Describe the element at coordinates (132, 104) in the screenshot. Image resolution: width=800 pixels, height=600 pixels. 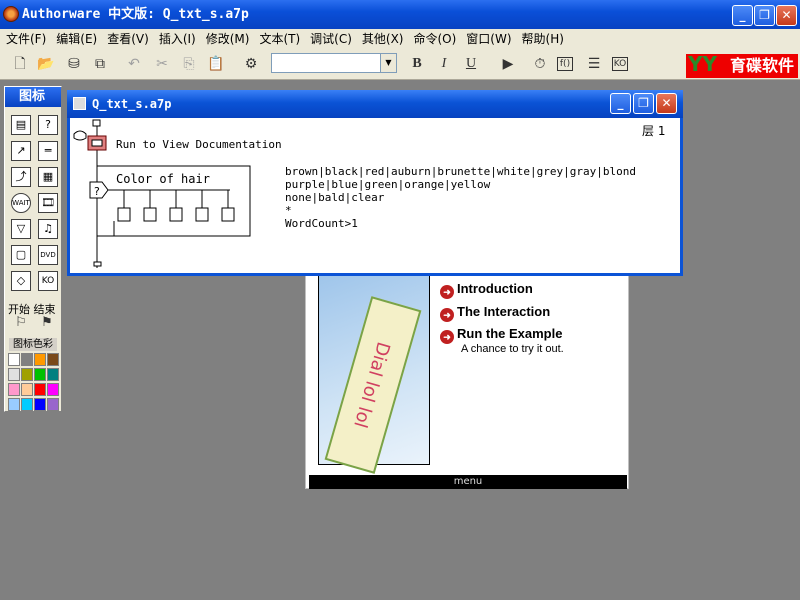
I see `flowline-title: Q_txt_s.a7p` at that location.